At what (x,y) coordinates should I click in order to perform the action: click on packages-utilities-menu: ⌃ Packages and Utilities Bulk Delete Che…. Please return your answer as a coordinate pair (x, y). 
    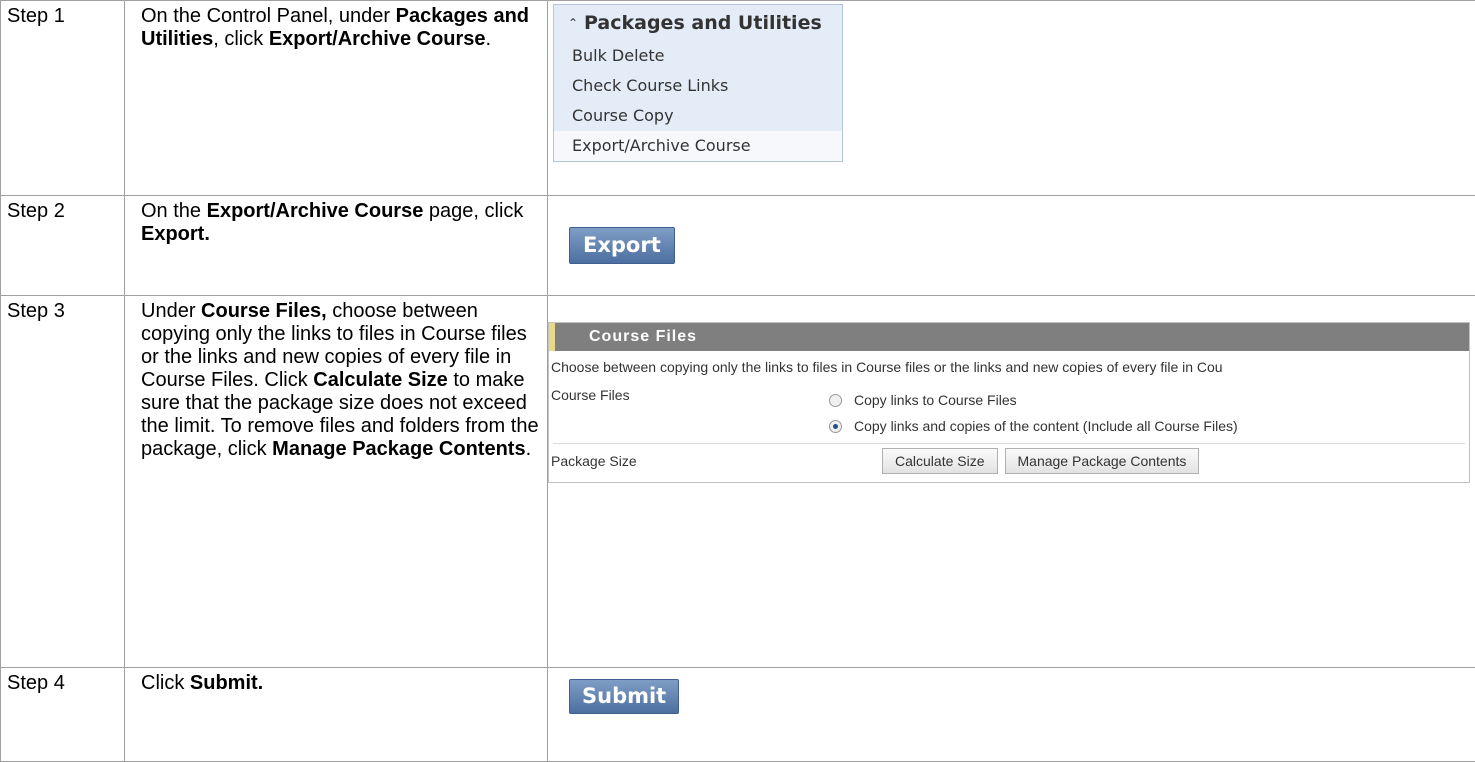
    Looking at the image, I should click on (698, 83).